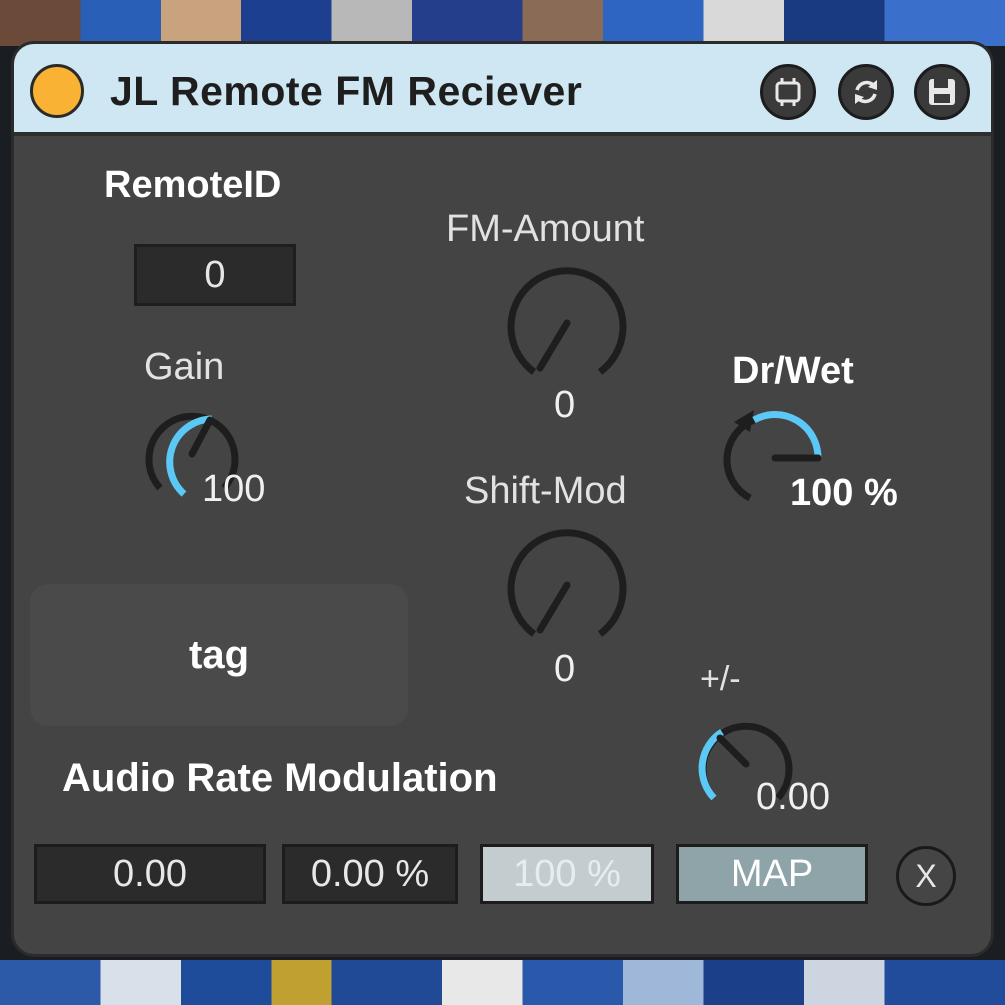 The width and height of the screenshot is (1005, 1005). What do you see at coordinates (57, 91) in the screenshot?
I see `device-activator-button` at bounding box center [57, 91].